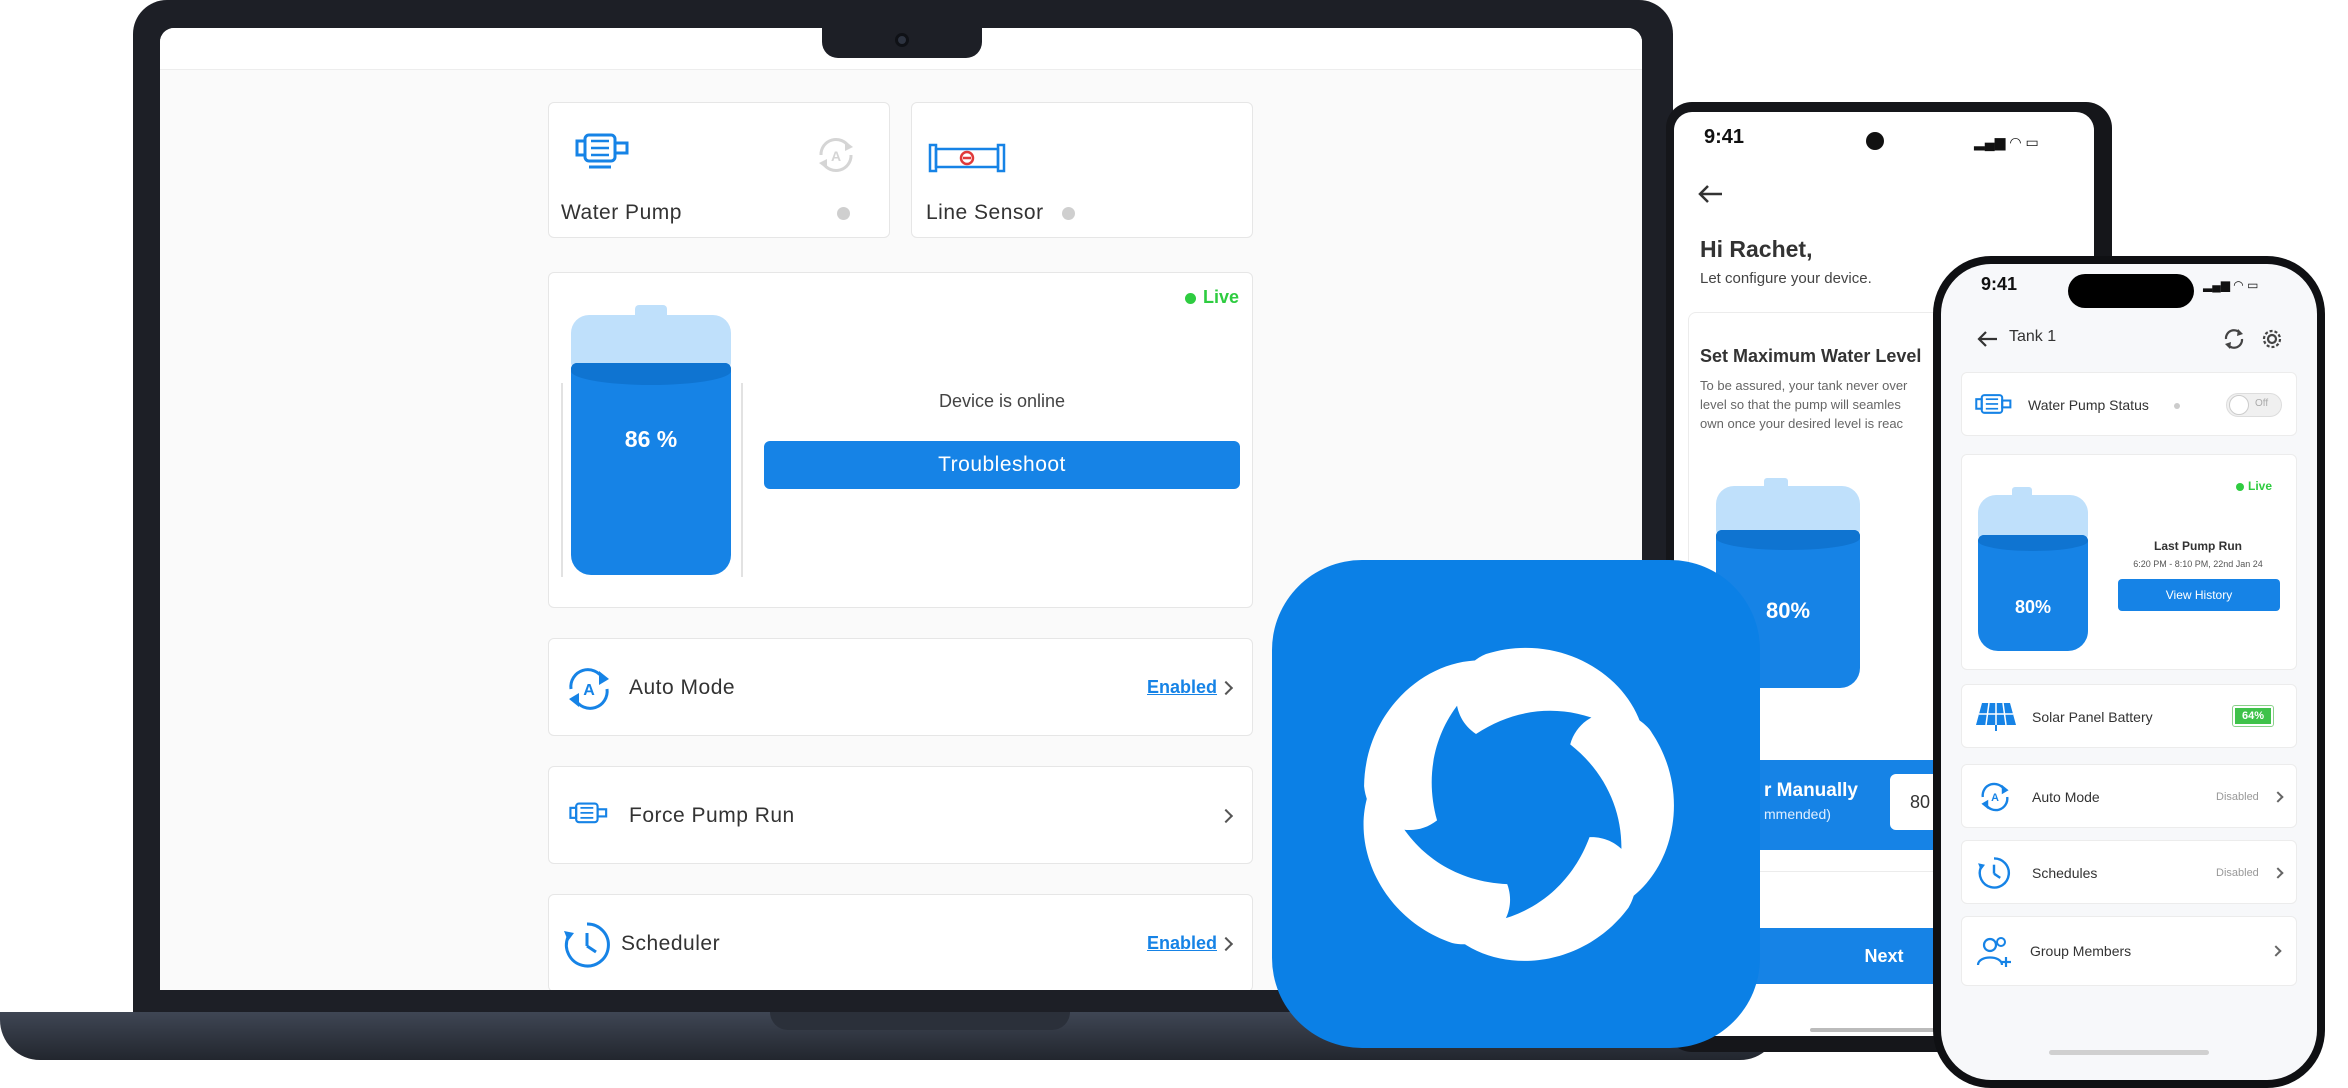  What do you see at coordinates (2088, 405) in the screenshot?
I see `pump-status-label: Water Pump Status` at bounding box center [2088, 405].